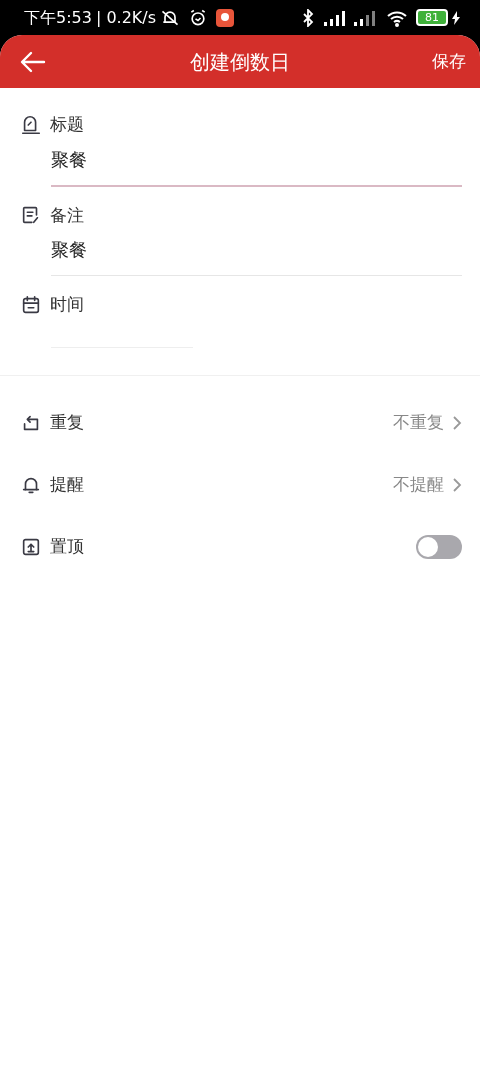 This screenshot has height=1067, width=480. I want to click on option-selector: 不重复, so click(427, 422).